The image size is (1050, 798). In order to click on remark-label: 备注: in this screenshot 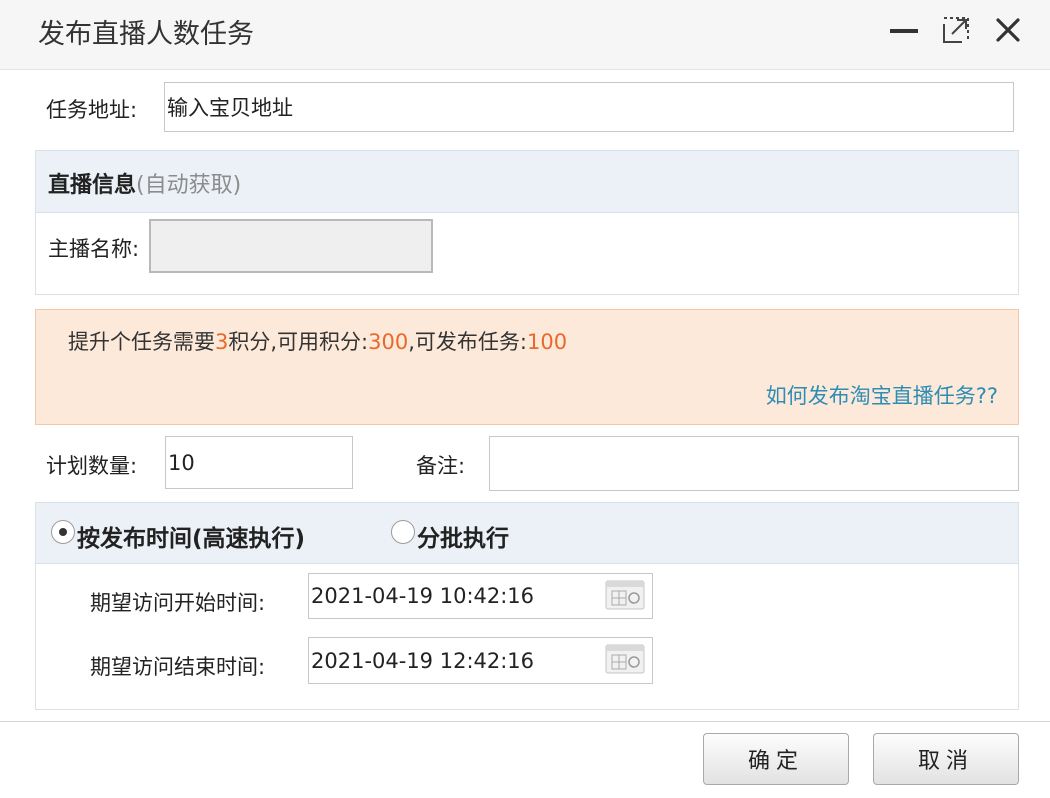, I will do `click(441, 466)`.